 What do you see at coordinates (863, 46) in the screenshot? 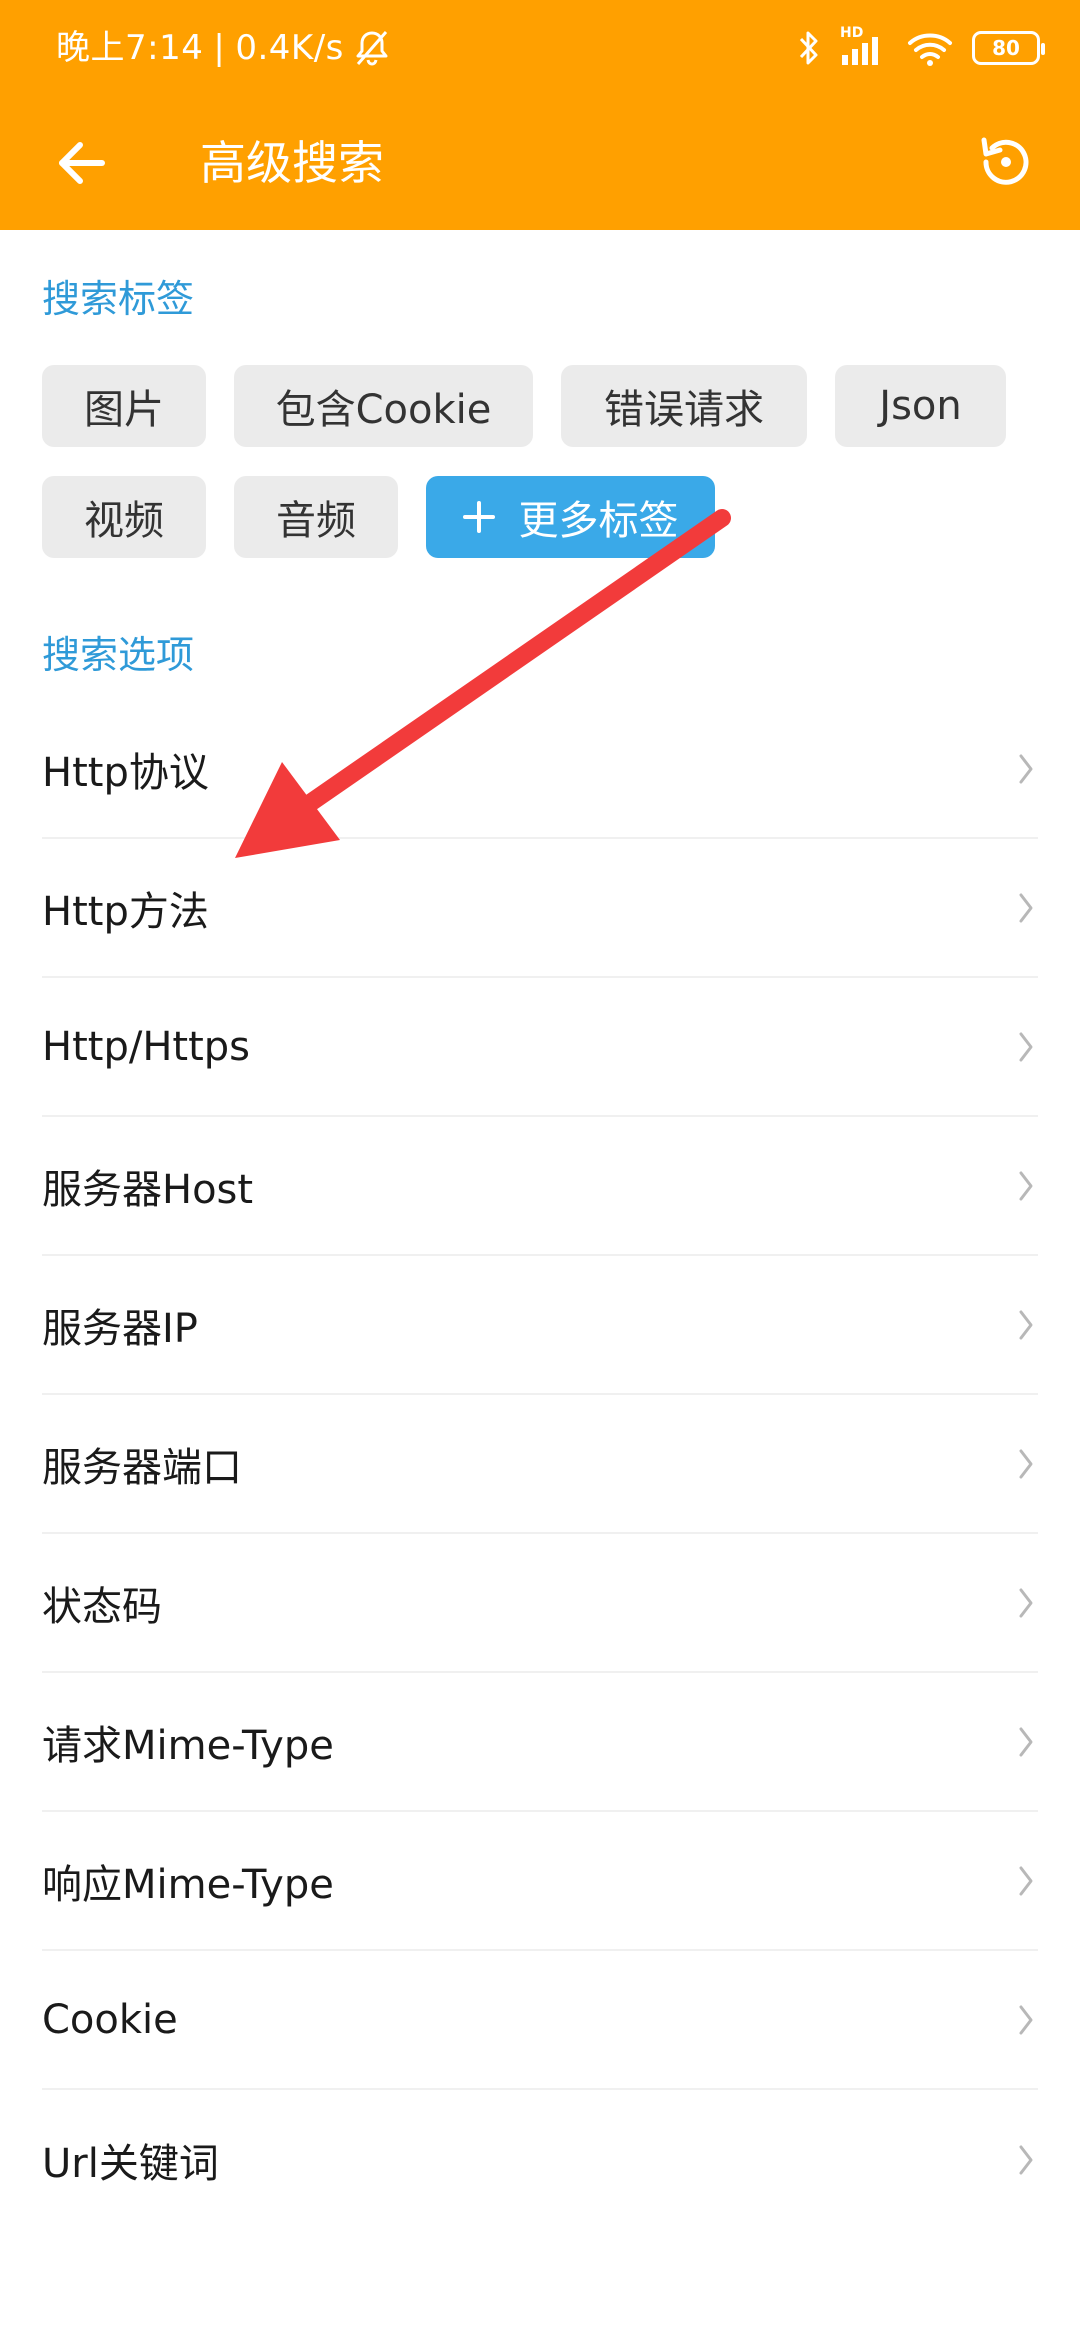
I see `signal-icon: HD` at bounding box center [863, 46].